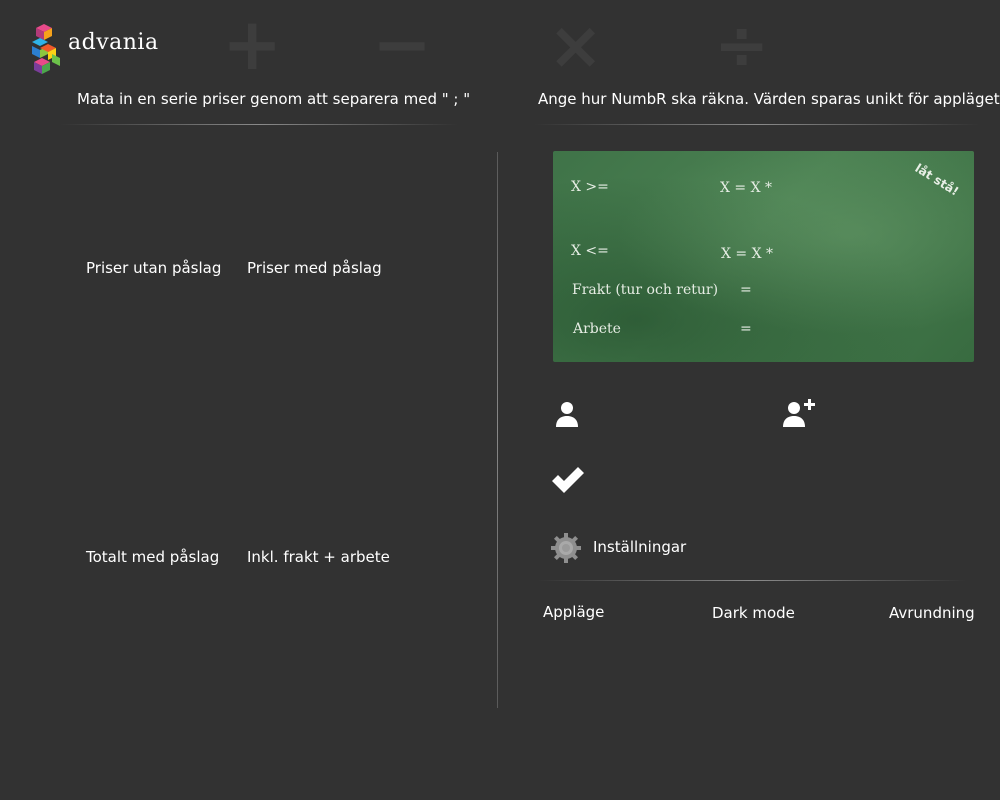  I want to click on settings-divider, so click(752, 580).